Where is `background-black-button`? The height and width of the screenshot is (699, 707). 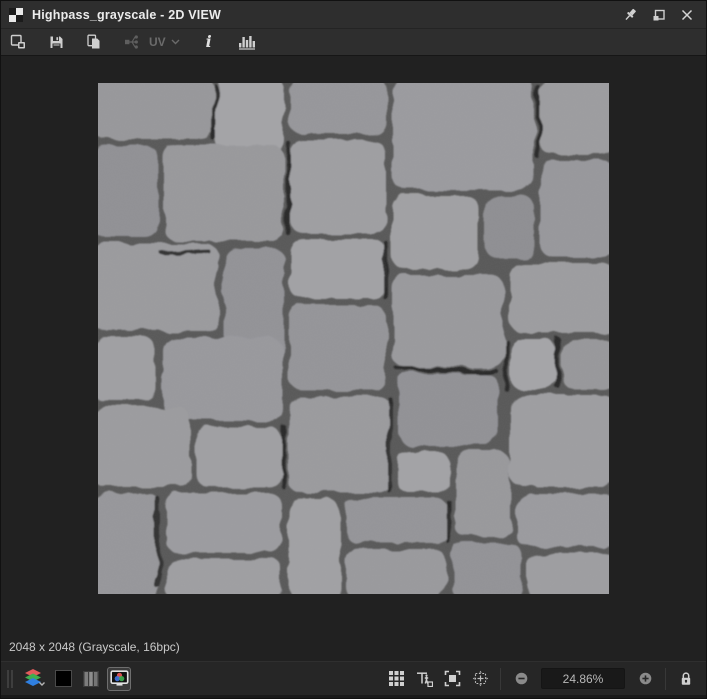 background-black-button is located at coordinates (63, 679).